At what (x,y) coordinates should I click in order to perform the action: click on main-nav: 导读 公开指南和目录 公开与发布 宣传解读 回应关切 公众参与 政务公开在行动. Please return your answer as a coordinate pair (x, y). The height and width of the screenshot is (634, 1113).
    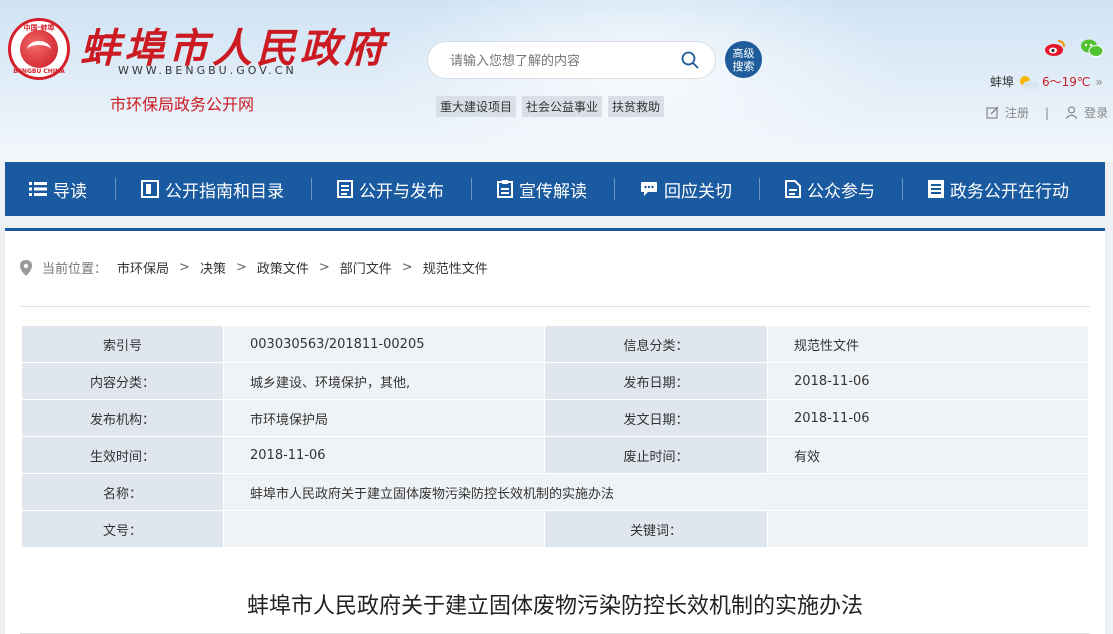
    Looking at the image, I should click on (555, 189).